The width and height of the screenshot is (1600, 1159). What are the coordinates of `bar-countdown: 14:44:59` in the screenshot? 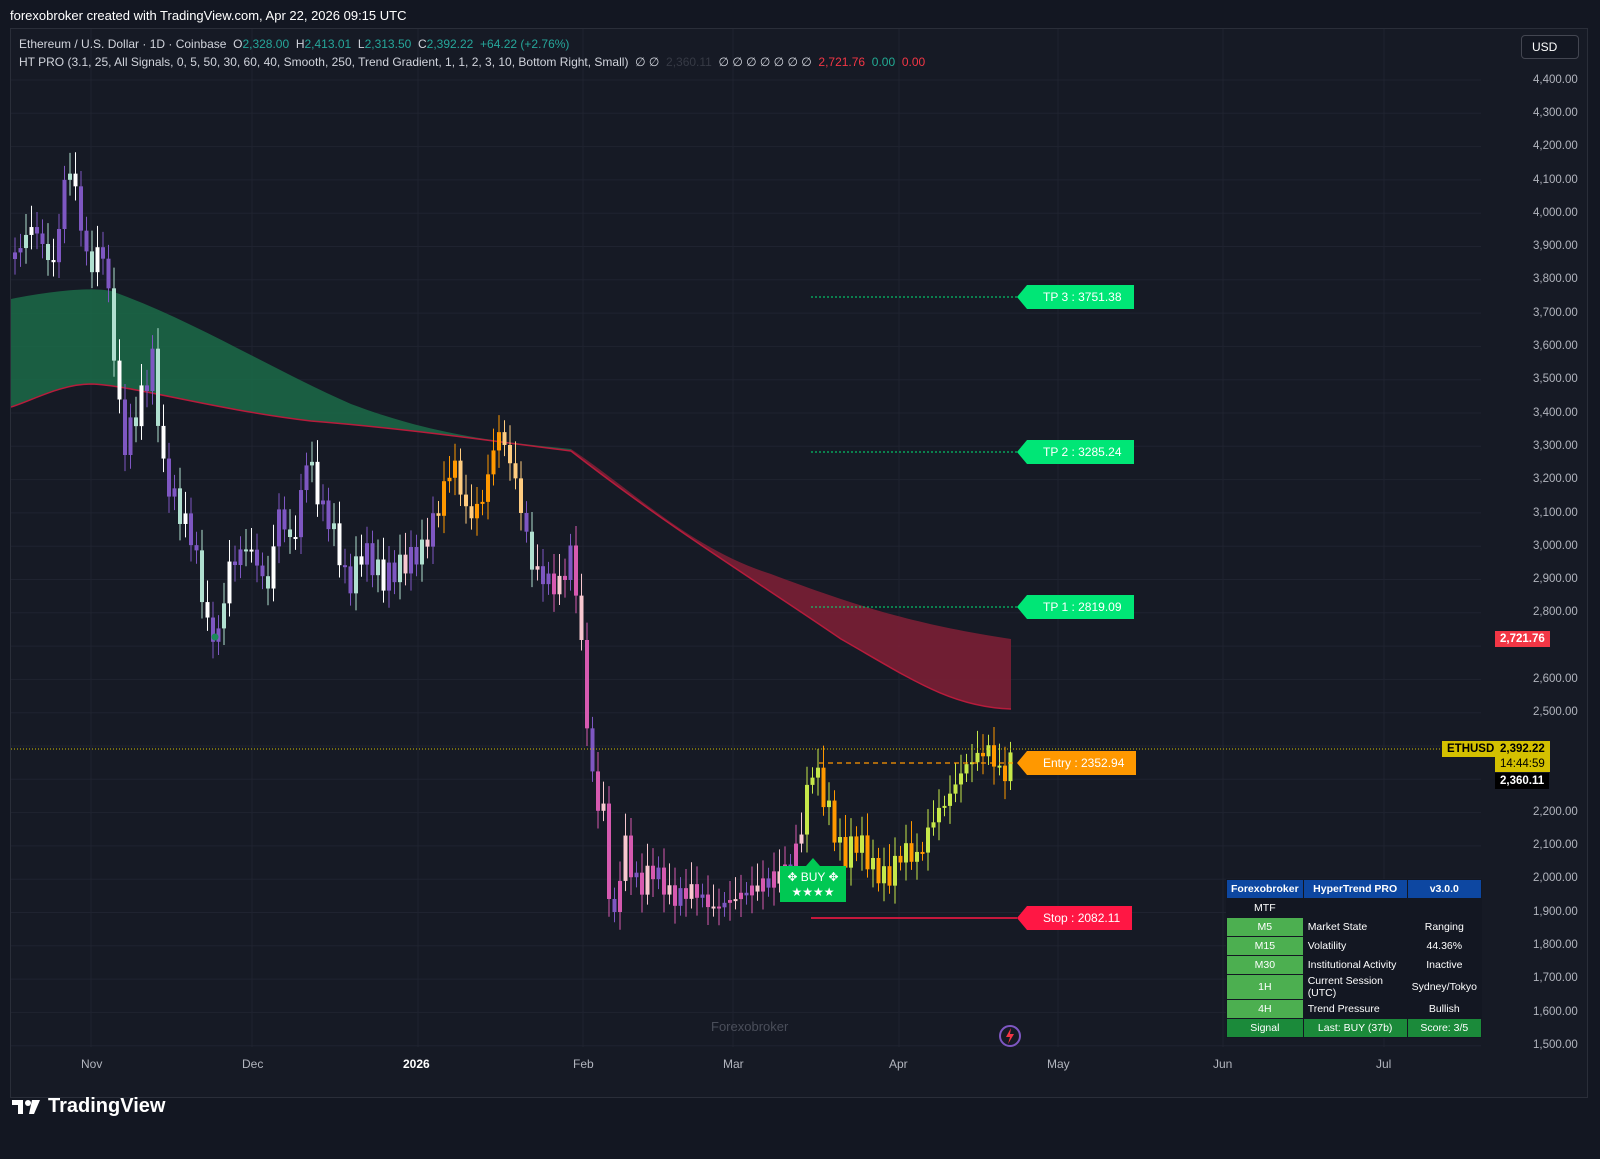 It's located at (1522, 764).